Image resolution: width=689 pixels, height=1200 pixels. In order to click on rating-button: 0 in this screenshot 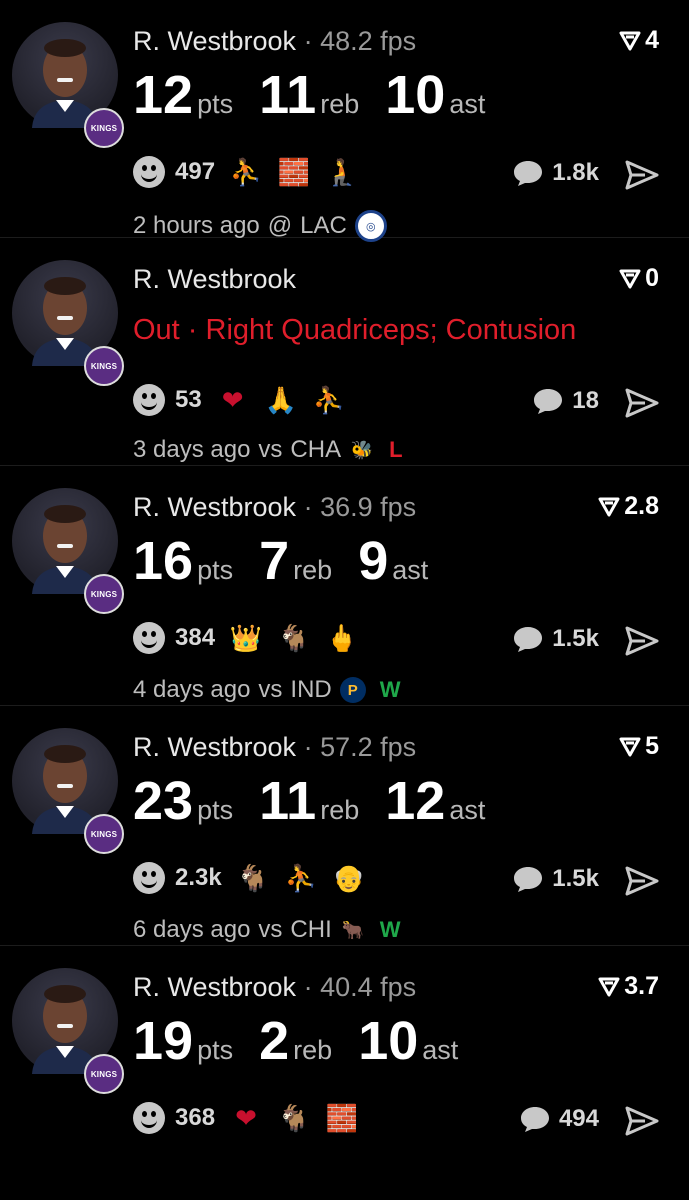, I will do `click(639, 278)`.